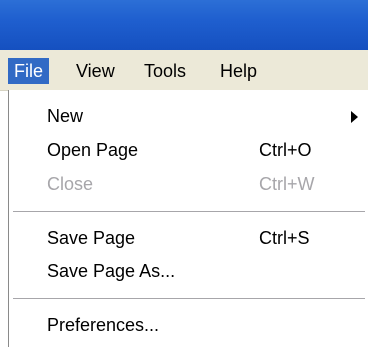  What do you see at coordinates (29, 71) in the screenshot?
I see `menu-file: File` at bounding box center [29, 71].